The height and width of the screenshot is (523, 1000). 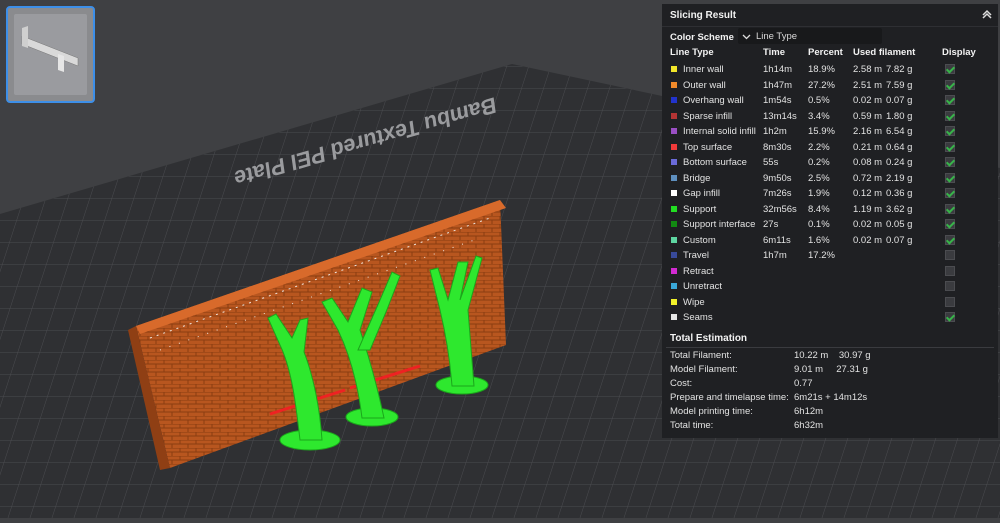 What do you see at coordinates (899, 209) in the screenshot?
I see `line-type-weight: 3.62 g` at bounding box center [899, 209].